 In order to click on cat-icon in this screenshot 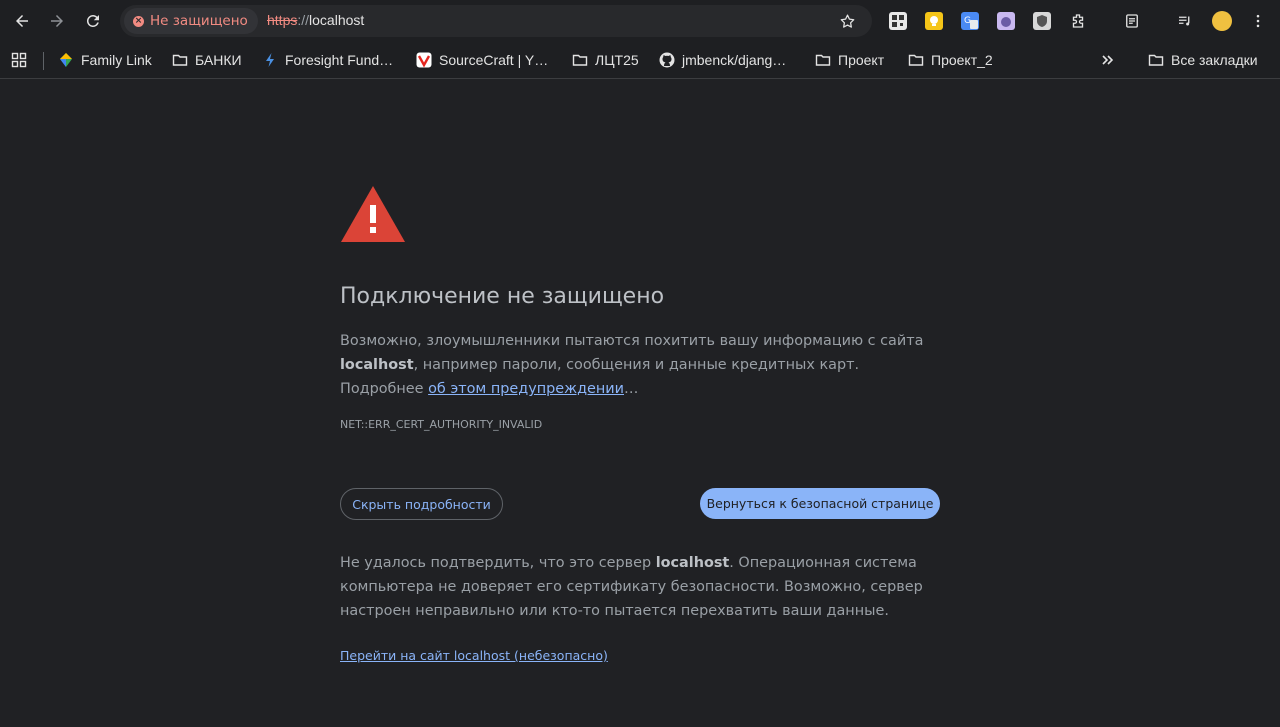, I will do `click(1006, 22)`.